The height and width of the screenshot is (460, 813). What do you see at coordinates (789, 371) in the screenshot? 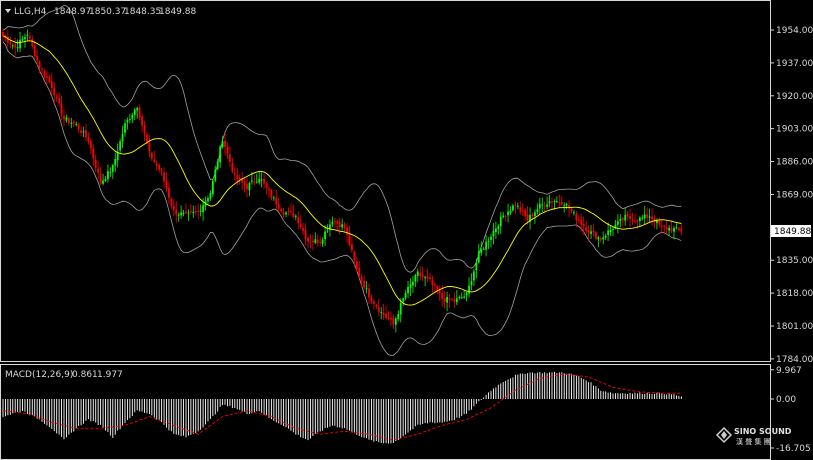
I see `macd-tick-label: 9.967` at bounding box center [789, 371].